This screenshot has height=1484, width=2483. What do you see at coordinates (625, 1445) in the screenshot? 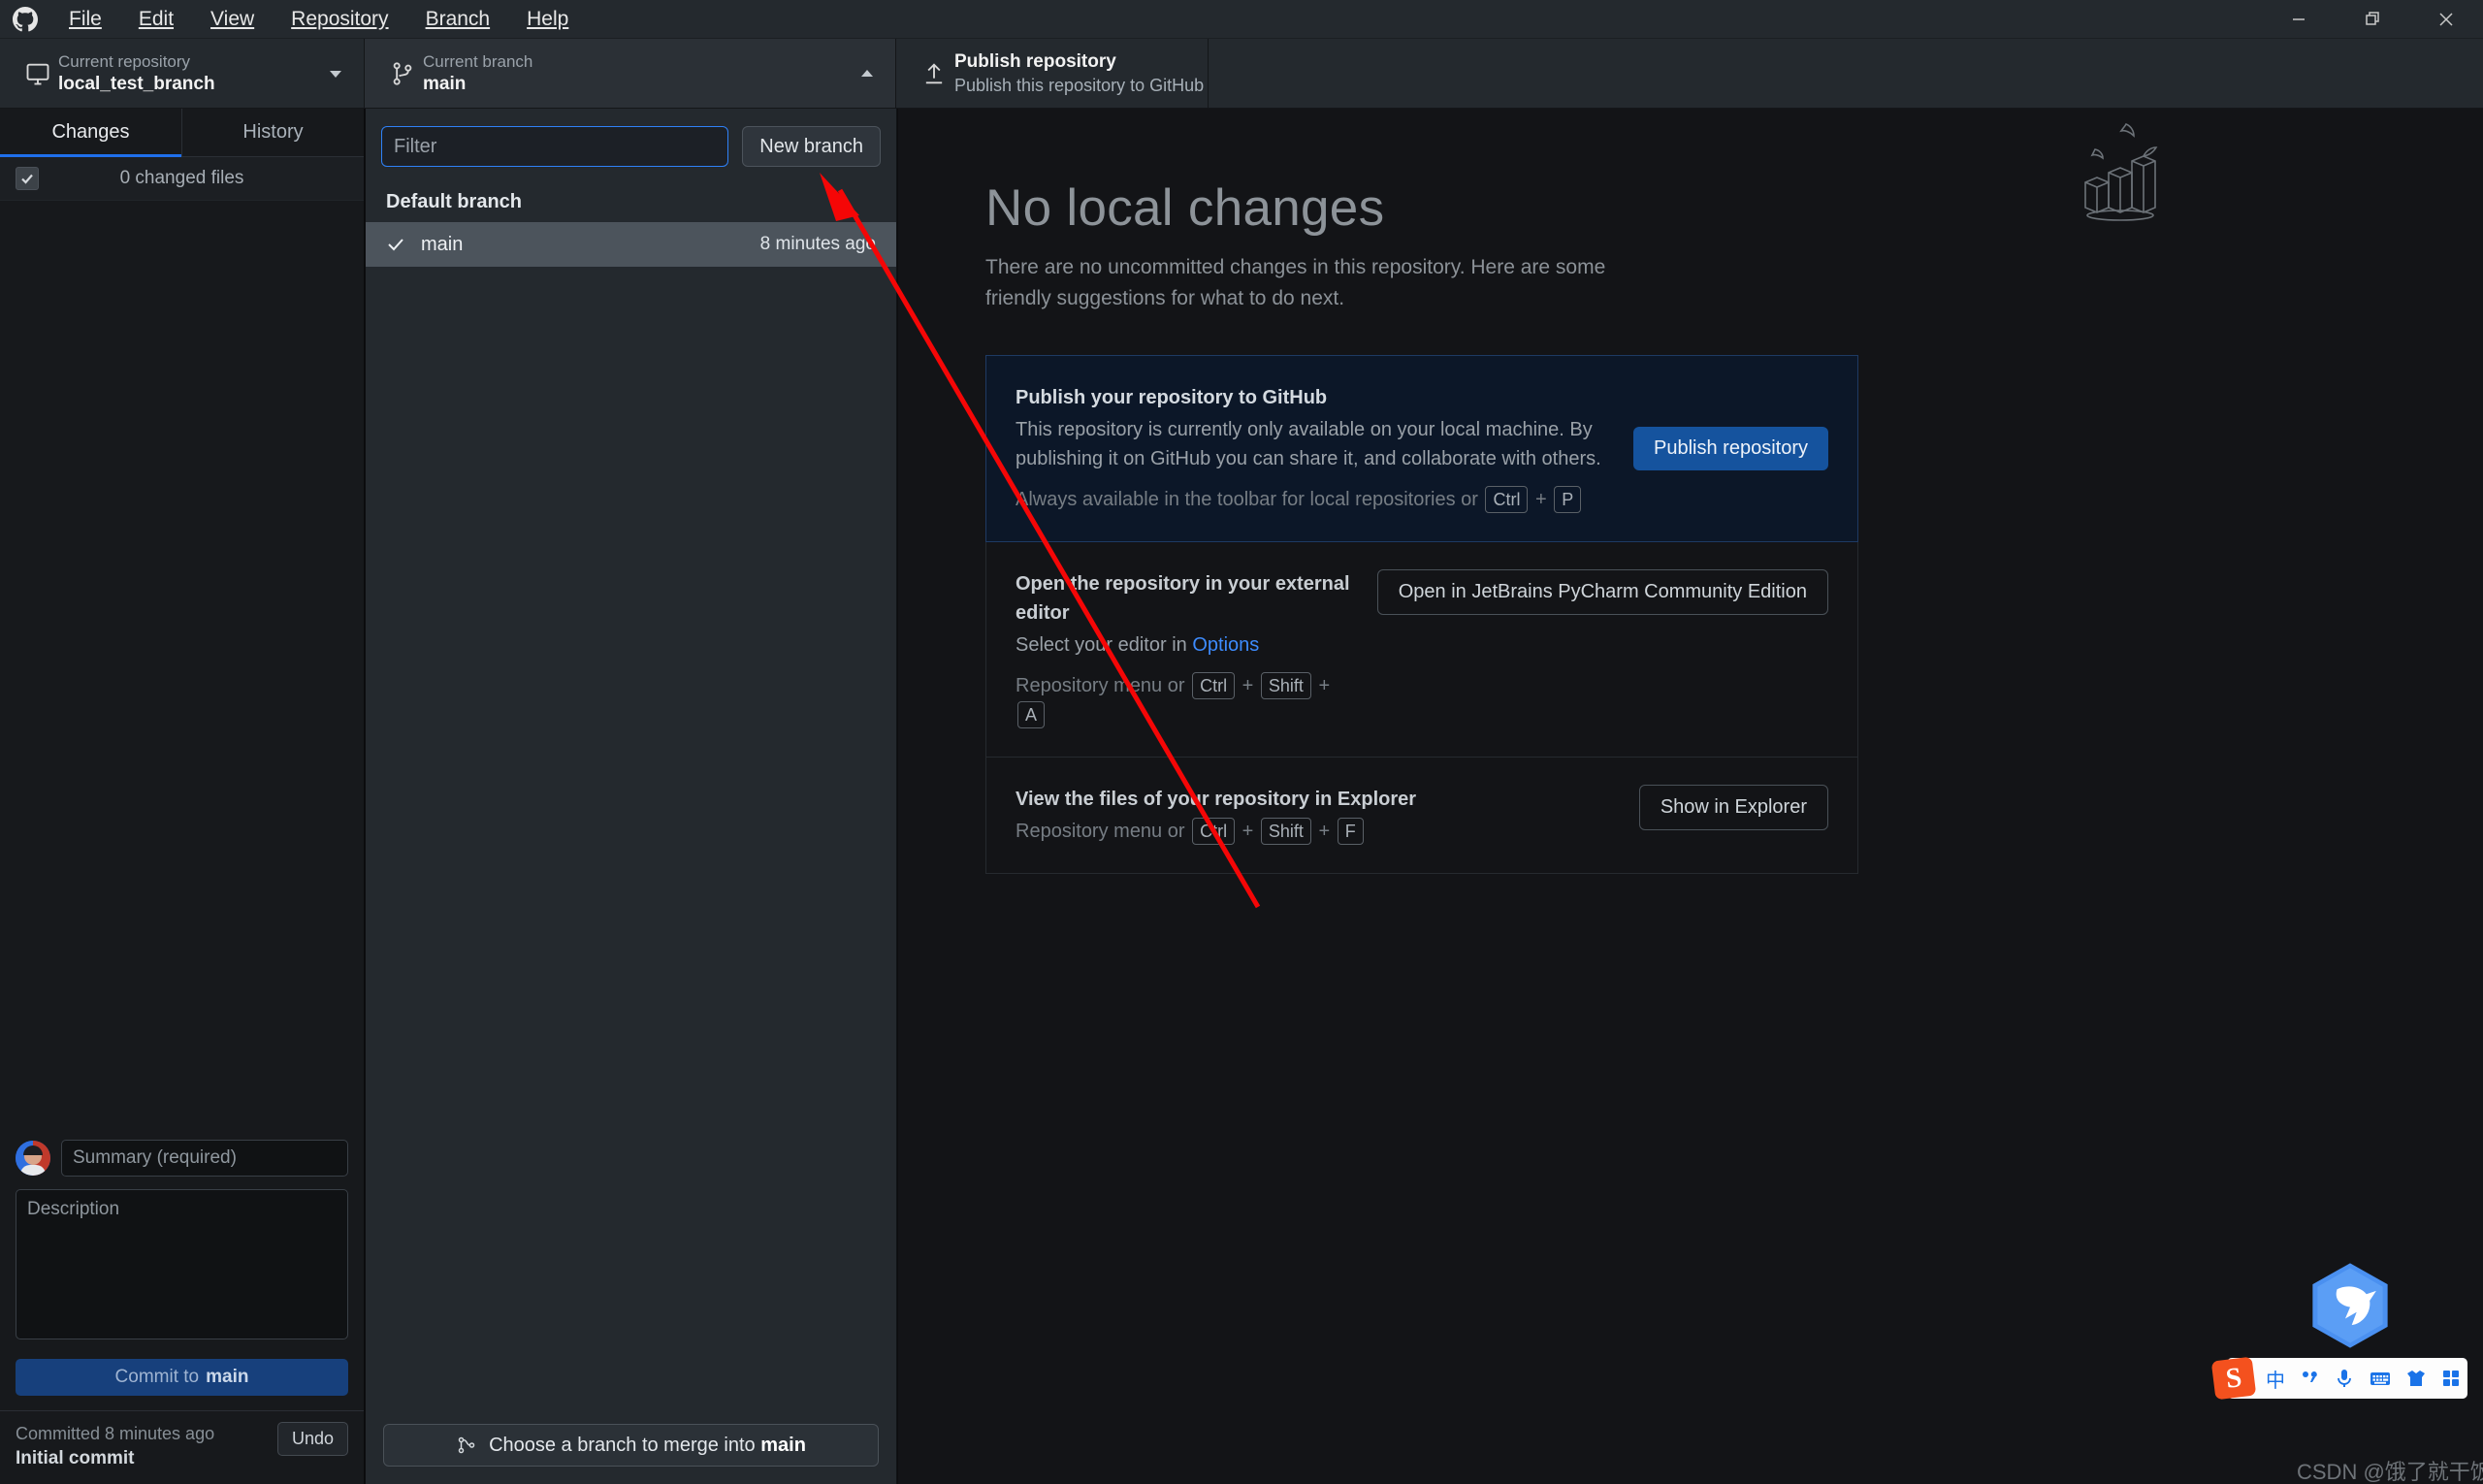
I see `merge-button-prefix: Choose a branch to merge into` at bounding box center [625, 1445].